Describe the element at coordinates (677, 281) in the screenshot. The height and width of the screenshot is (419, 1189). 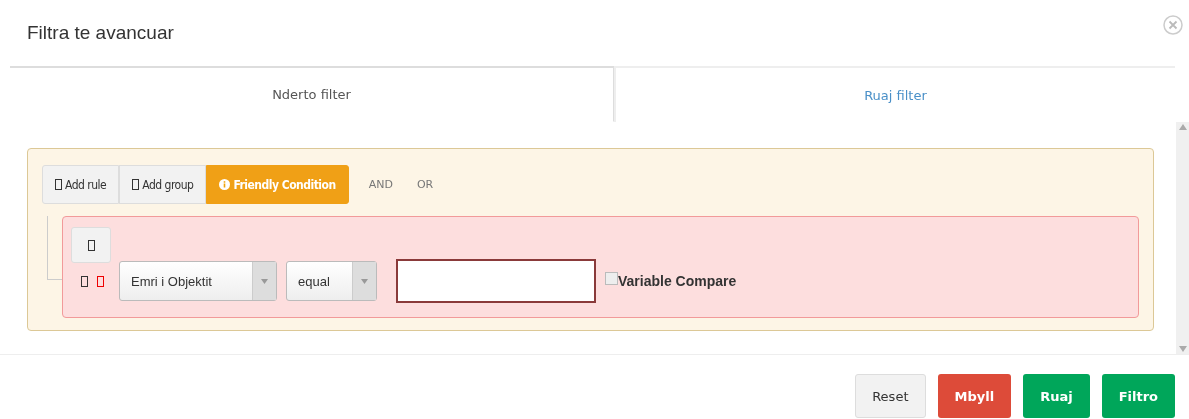
I see `checkbox-label: Variable Compare` at that location.